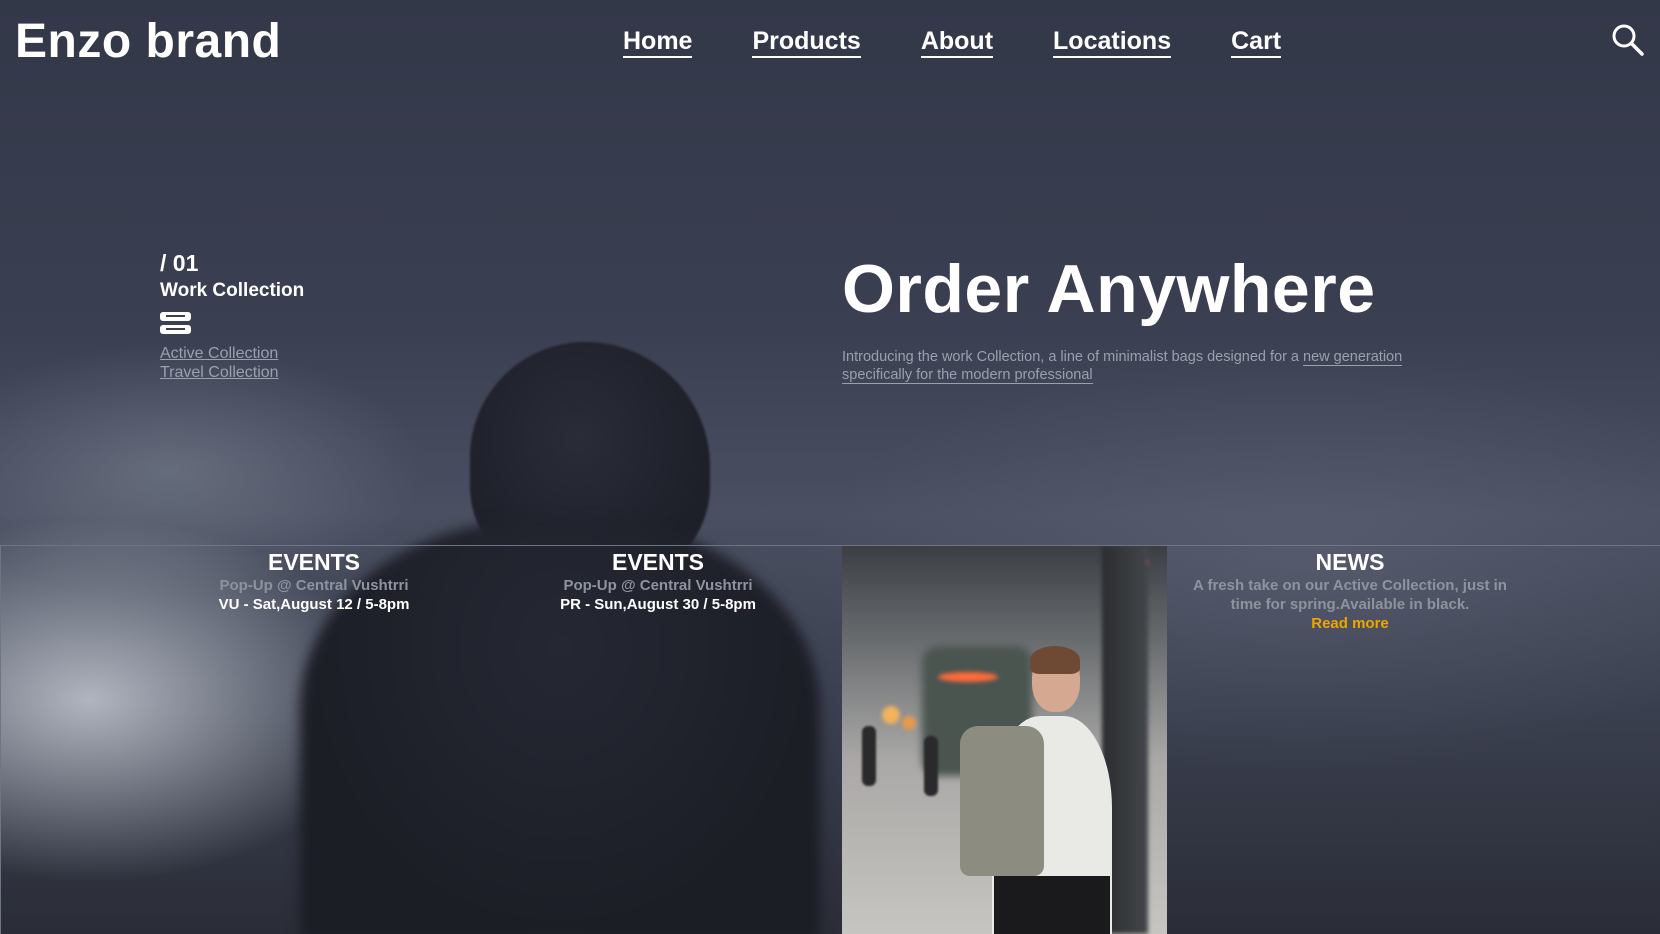  Describe the element at coordinates (1353, 357) in the screenshot. I see `hero-desc-link-generation: new generation` at that location.